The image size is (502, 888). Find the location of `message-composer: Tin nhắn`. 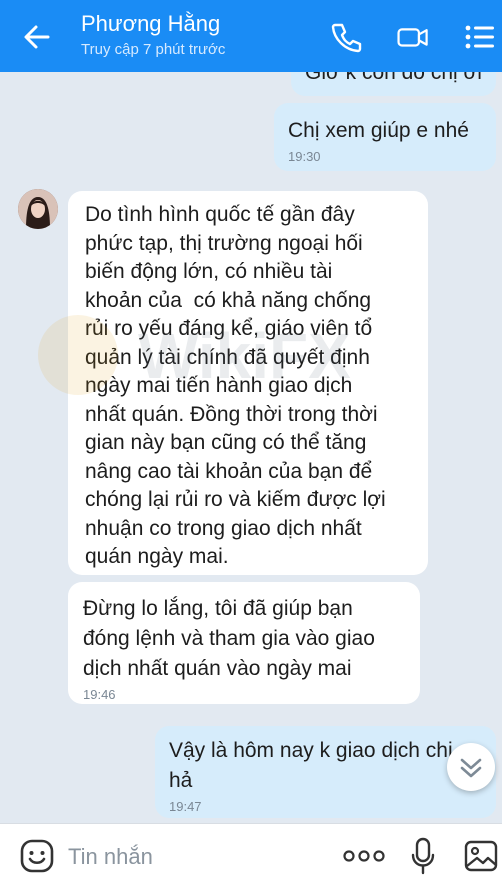

message-composer: Tin nhắn is located at coordinates (251, 855).